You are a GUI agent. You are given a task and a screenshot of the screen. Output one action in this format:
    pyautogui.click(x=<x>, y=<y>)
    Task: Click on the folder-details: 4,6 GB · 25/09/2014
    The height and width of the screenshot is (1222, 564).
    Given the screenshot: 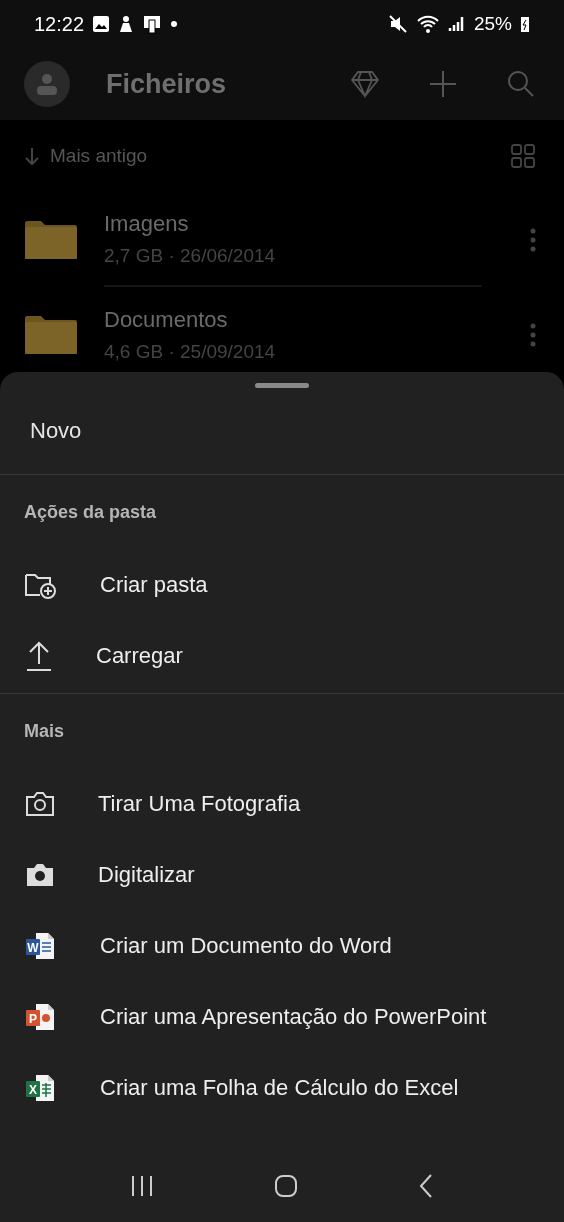 What is the action you would take?
    pyautogui.click(x=190, y=351)
    